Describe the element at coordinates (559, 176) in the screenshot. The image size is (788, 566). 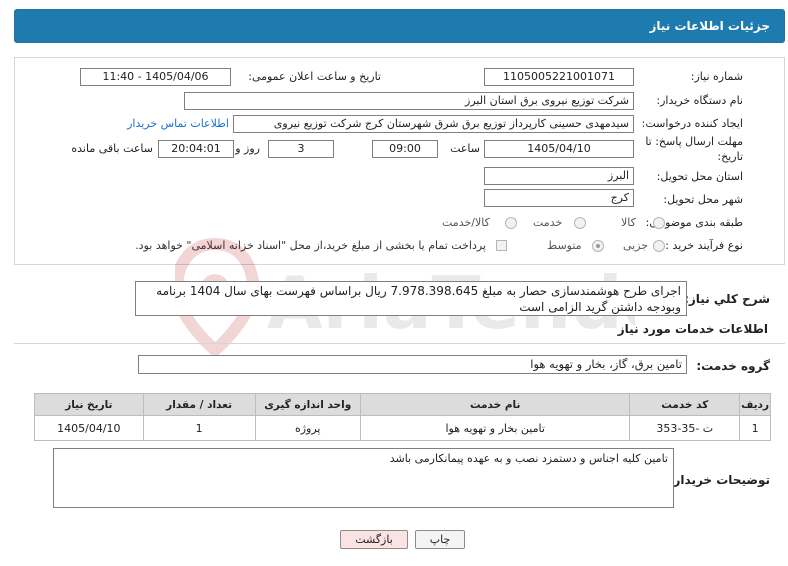
I see `province-field: البرز` at that location.